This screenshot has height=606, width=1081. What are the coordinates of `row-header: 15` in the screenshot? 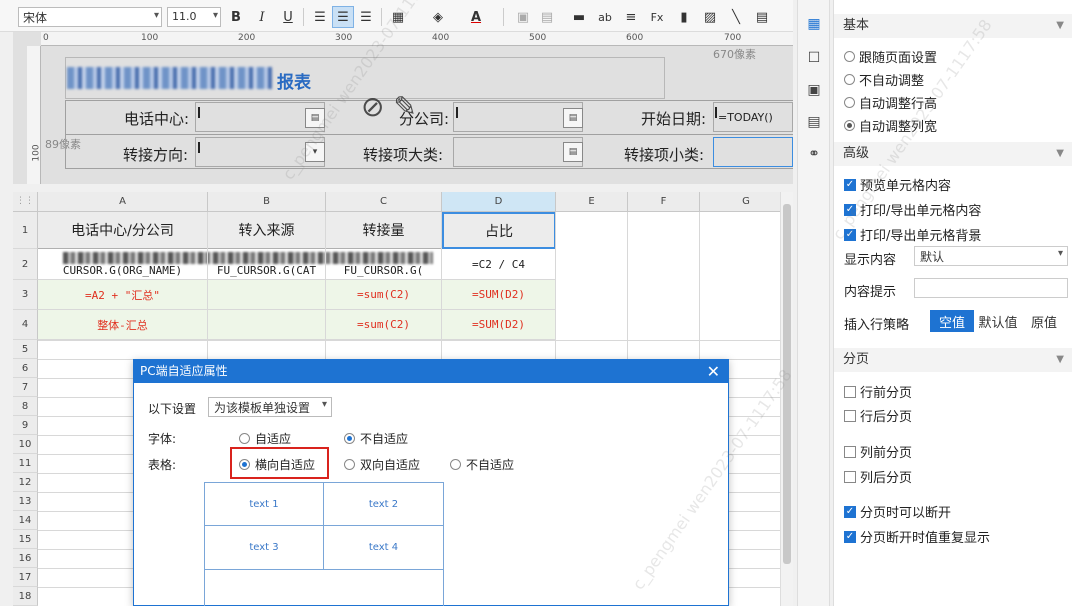 It's located at (25, 539).